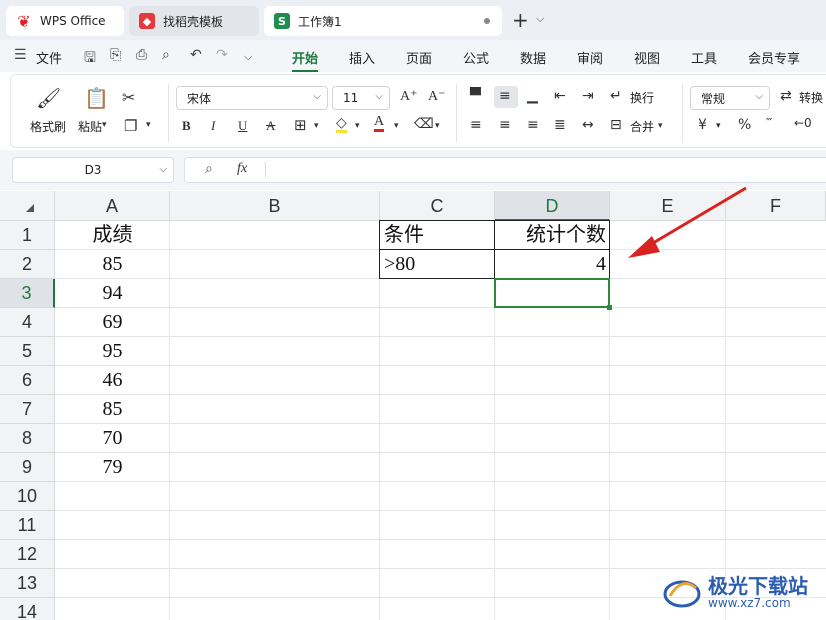 The height and width of the screenshot is (620, 826). I want to click on annotation-arrow, so click(687, 222).